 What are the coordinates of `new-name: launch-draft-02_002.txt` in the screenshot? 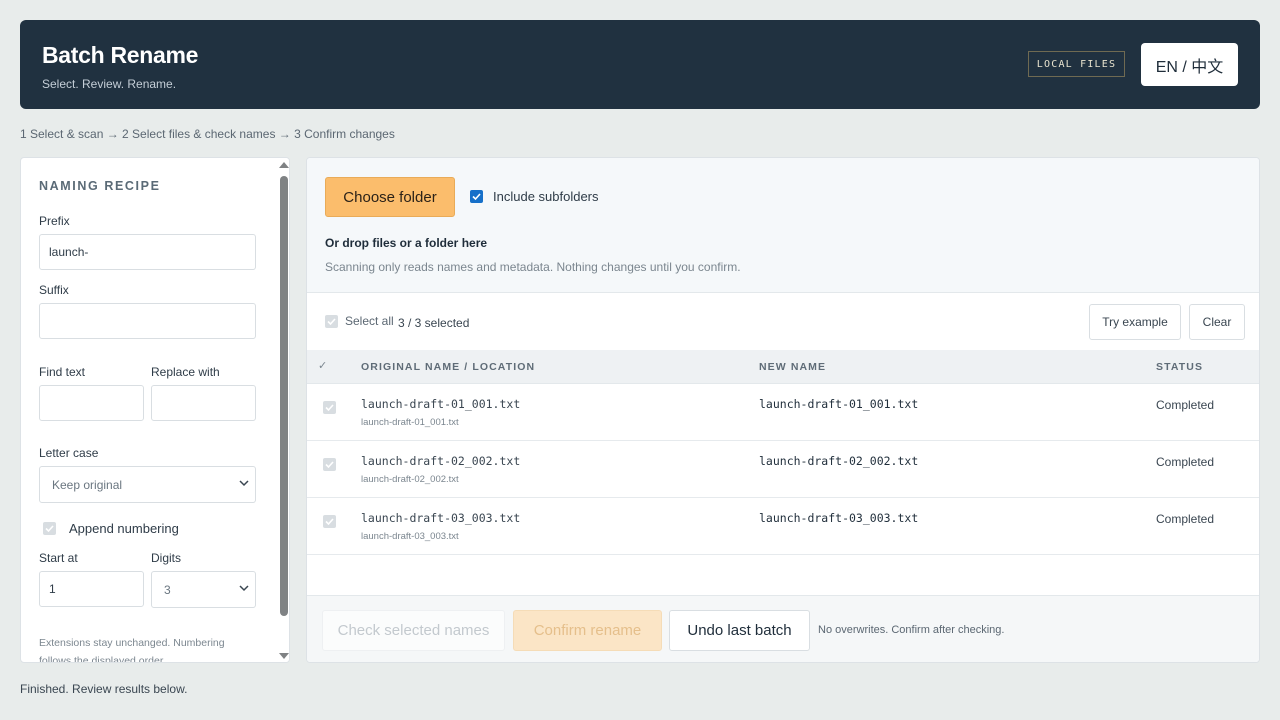 It's located at (839, 461).